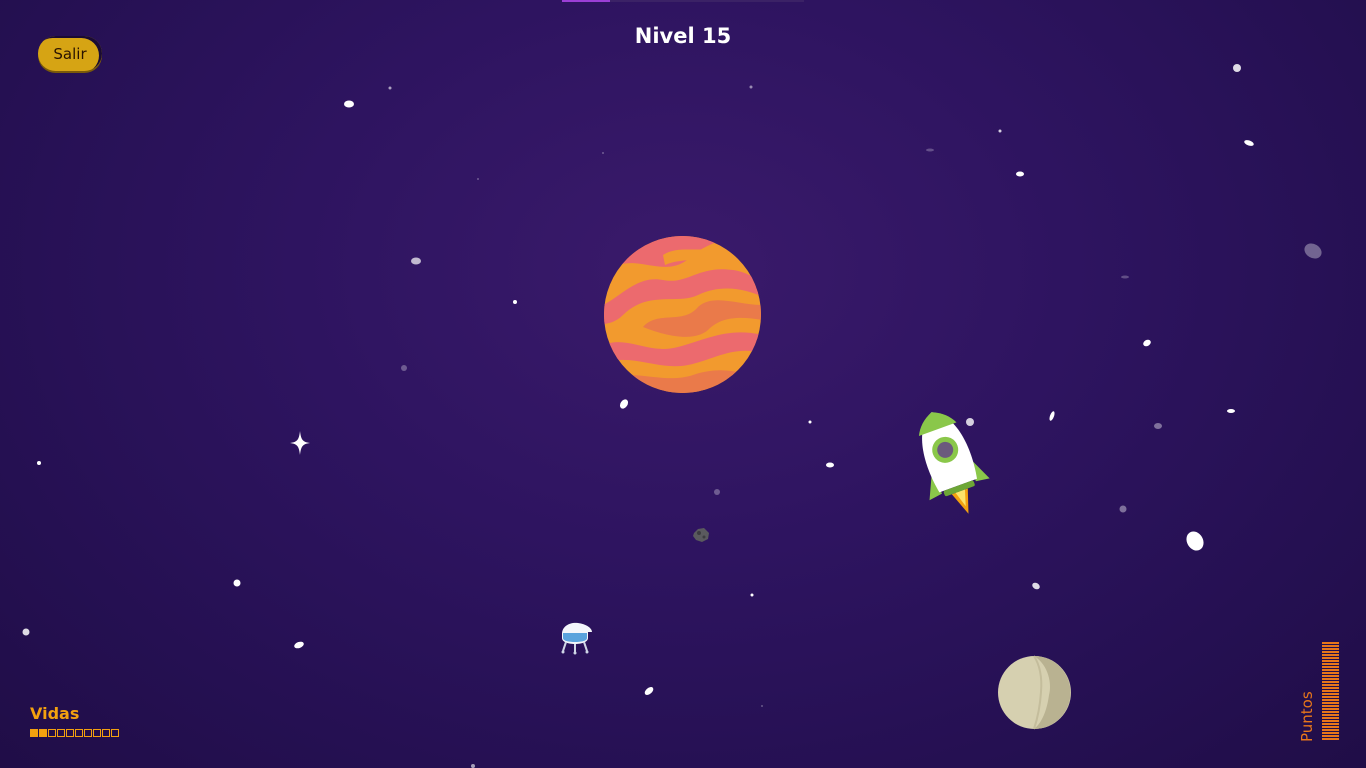  Describe the element at coordinates (300, 443) in the screenshot. I see `sparkle-star-icon` at that location.